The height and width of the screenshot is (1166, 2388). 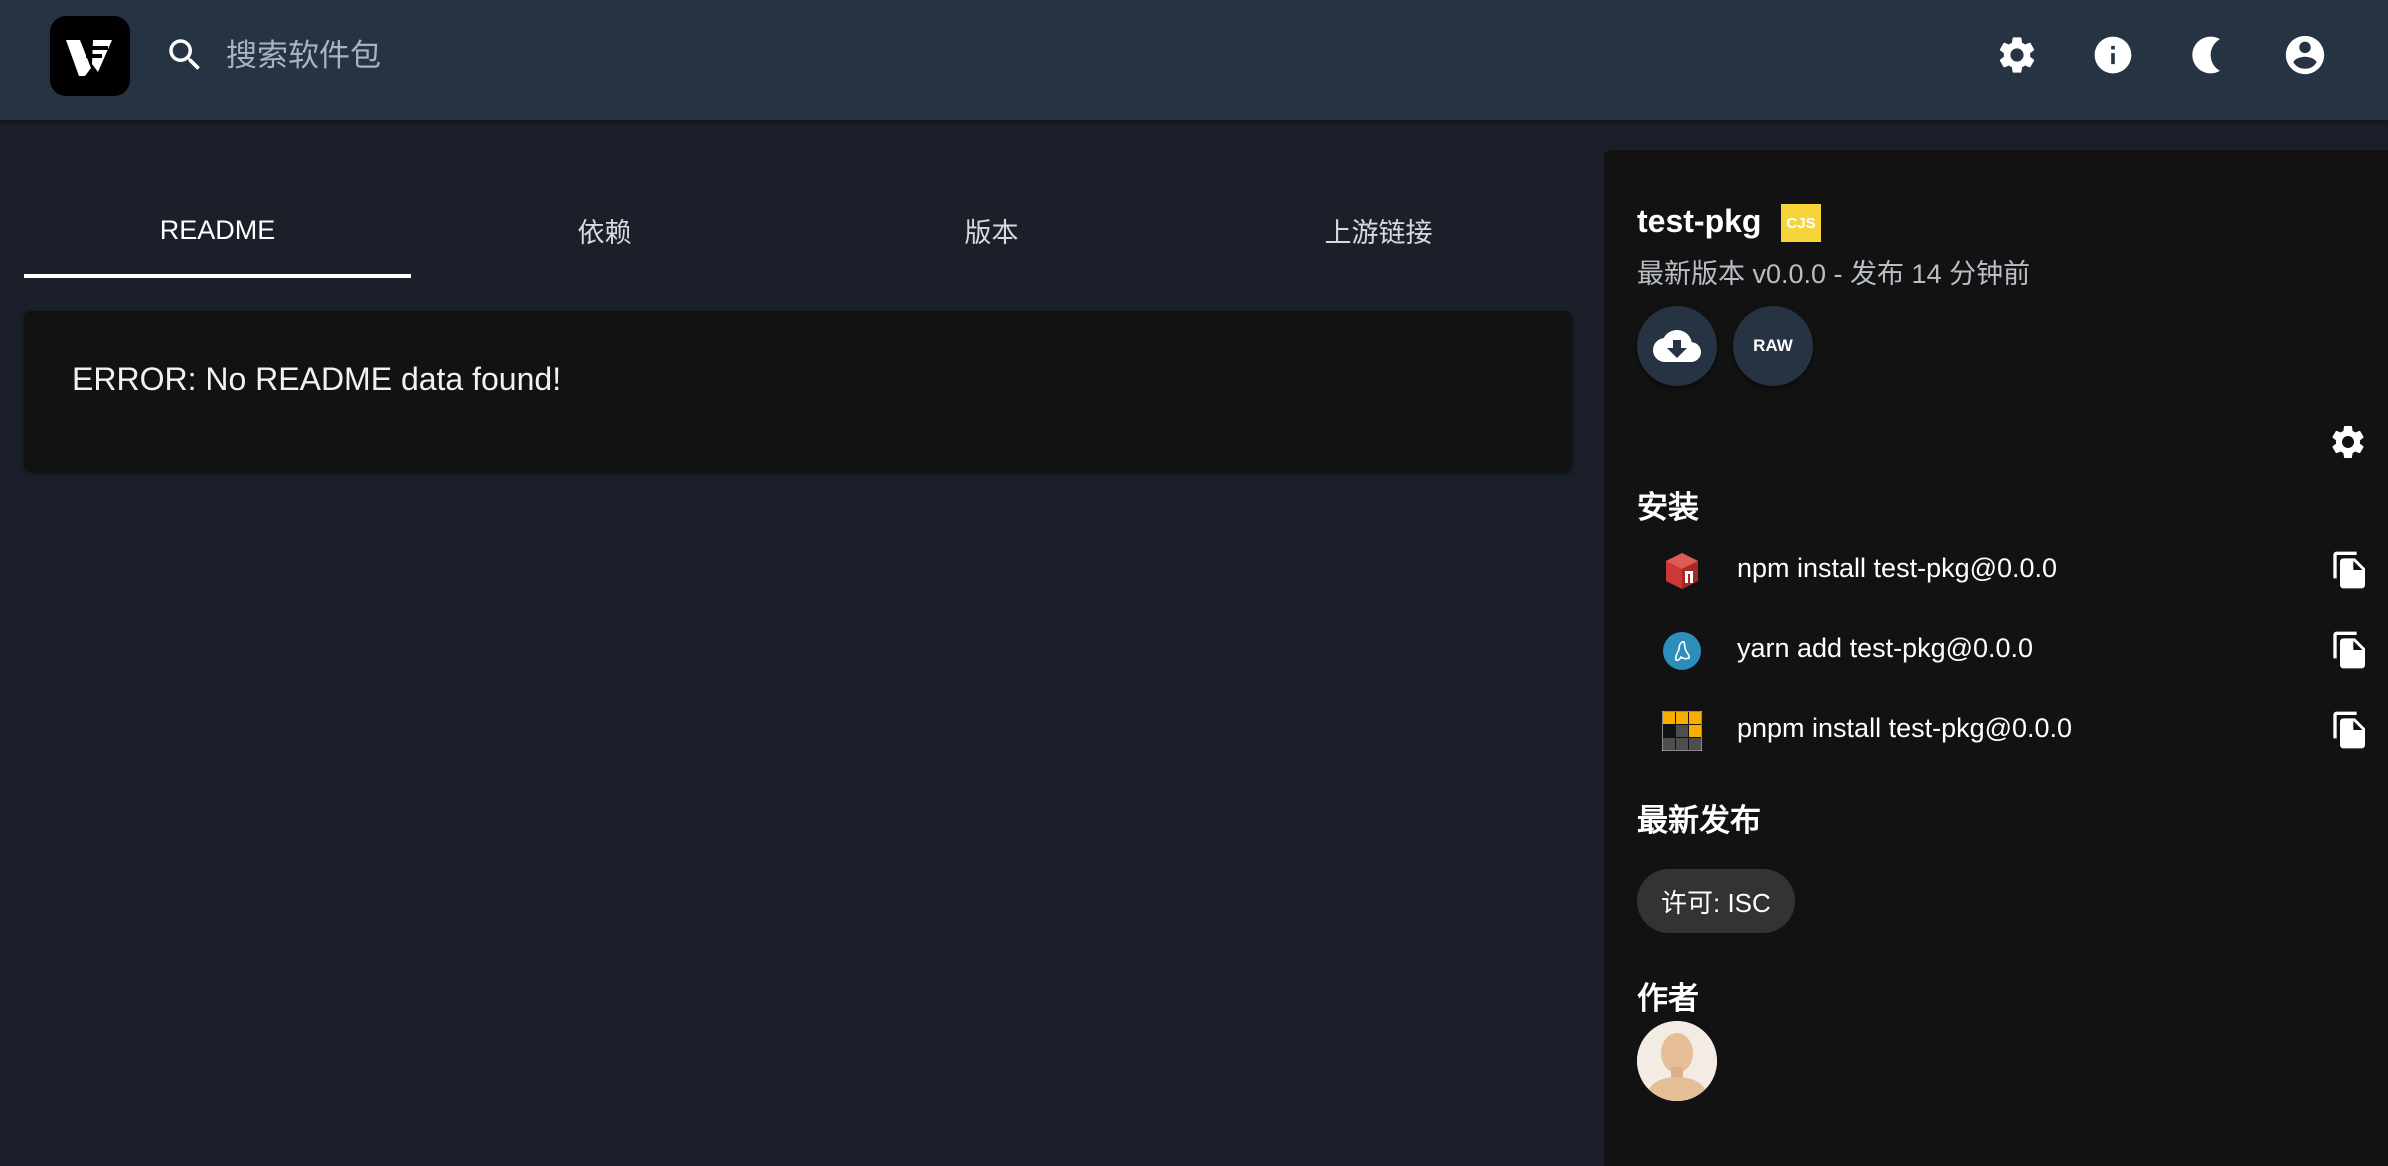 I want to click on verdaccio-logo, so click(x=90, y=56).